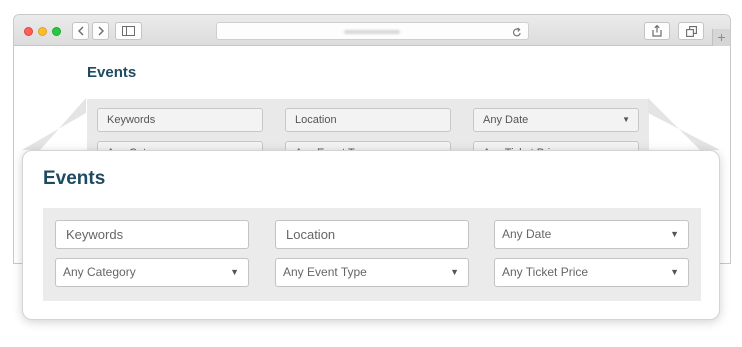  I want to click on events-heading: Events, so click(74, 178).